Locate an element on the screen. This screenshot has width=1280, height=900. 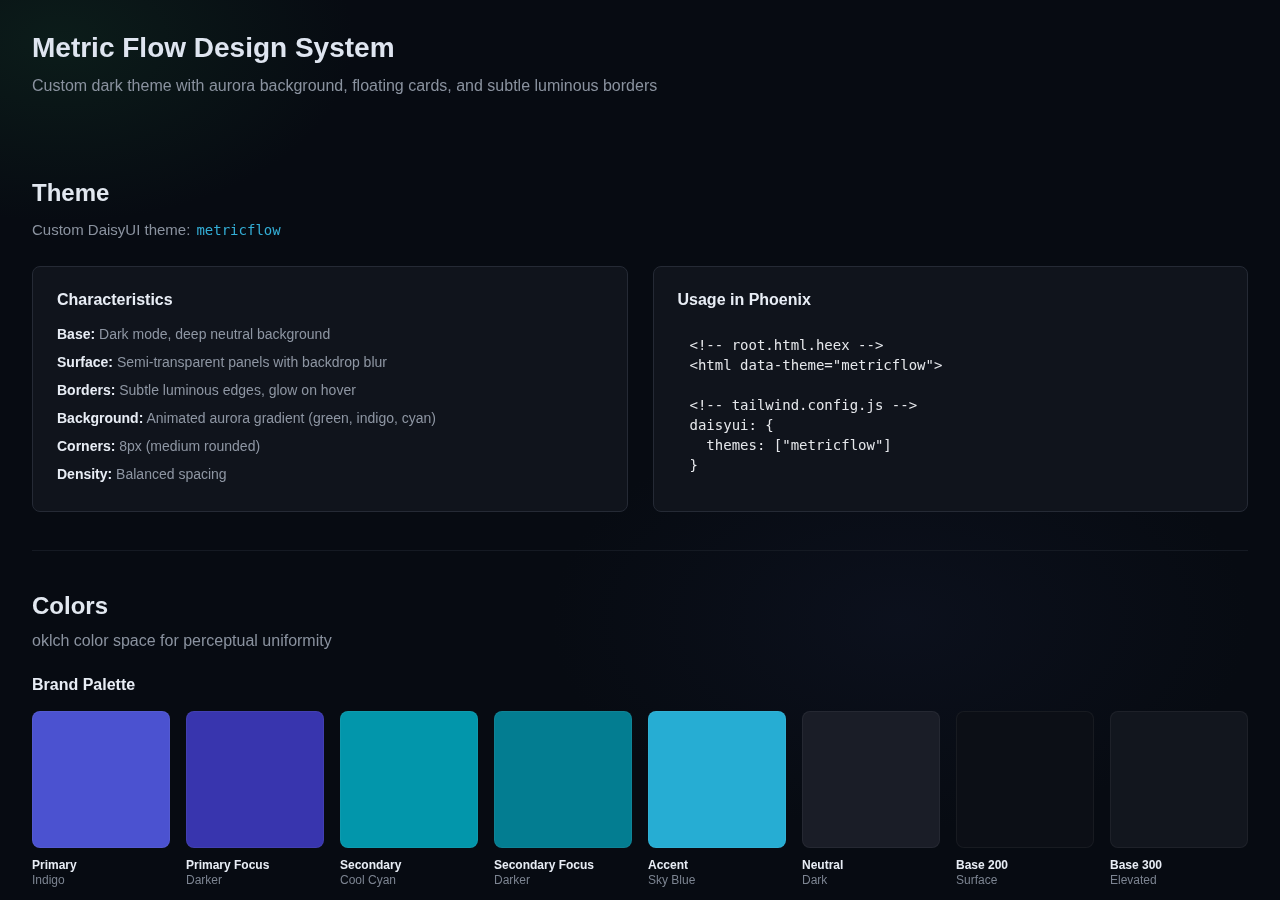
characteristic-item: Surface: Semi-transparent panels with backdrop blur is located at coordinates (222, 362).